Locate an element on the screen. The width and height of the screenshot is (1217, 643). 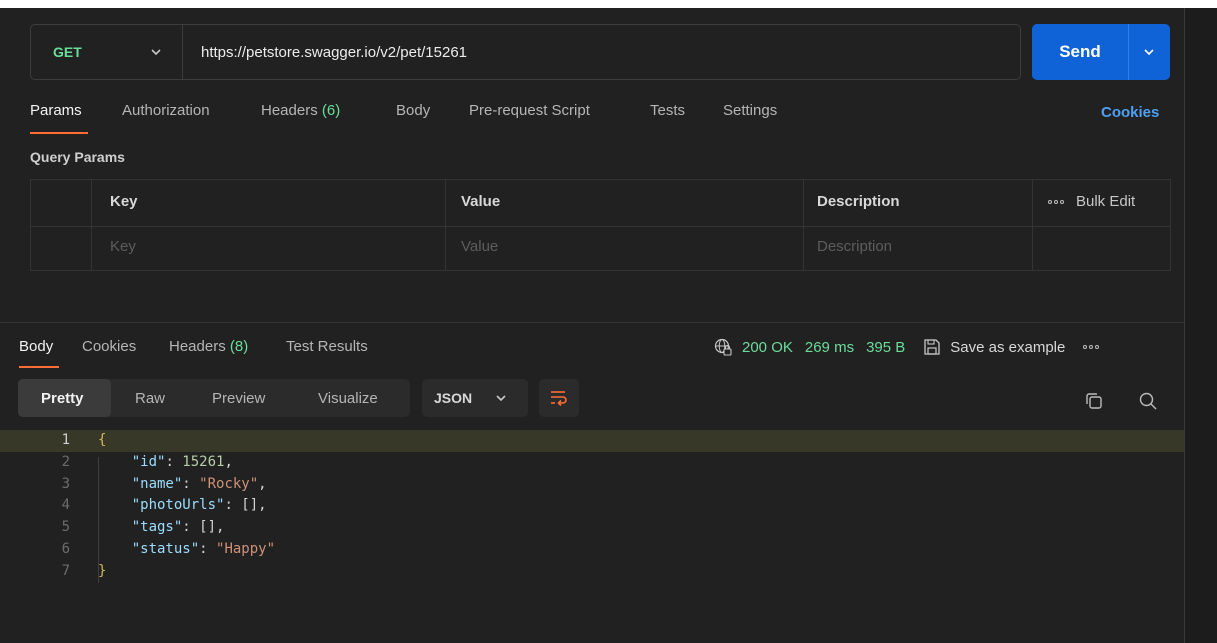
tab-body: Body is located at coordinates (413, 110).